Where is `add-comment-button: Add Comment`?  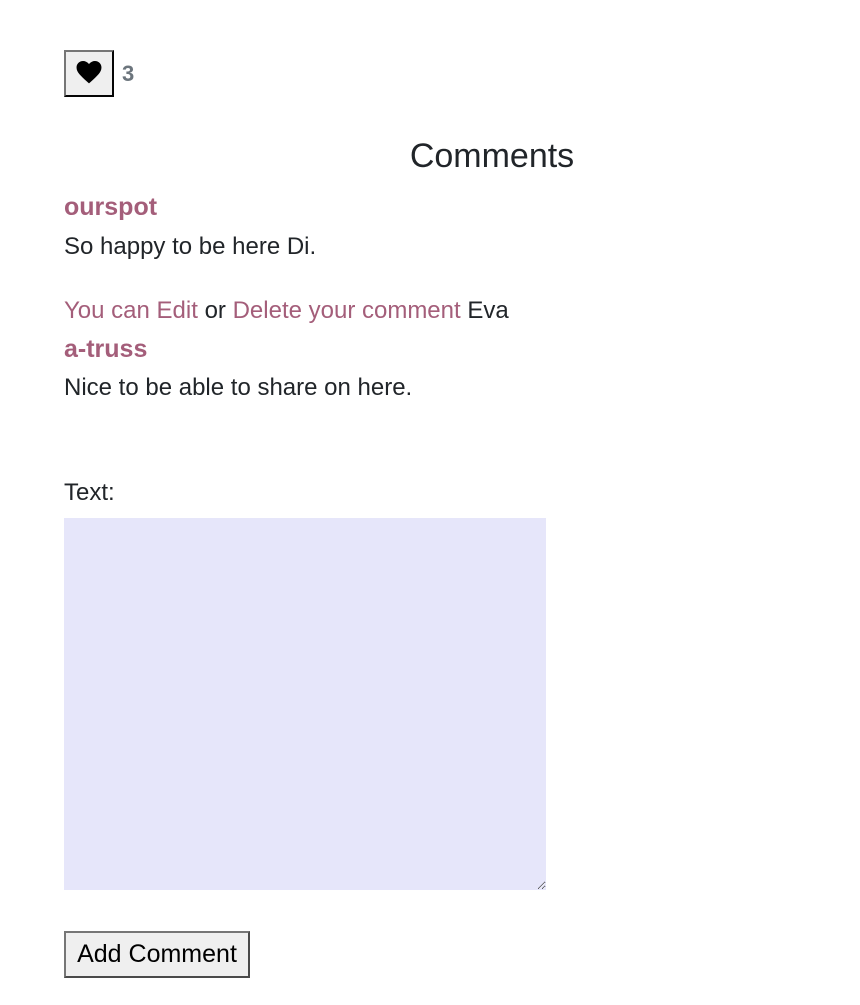
add-comment-button: Add Comment is located at coordinates (157, 954).